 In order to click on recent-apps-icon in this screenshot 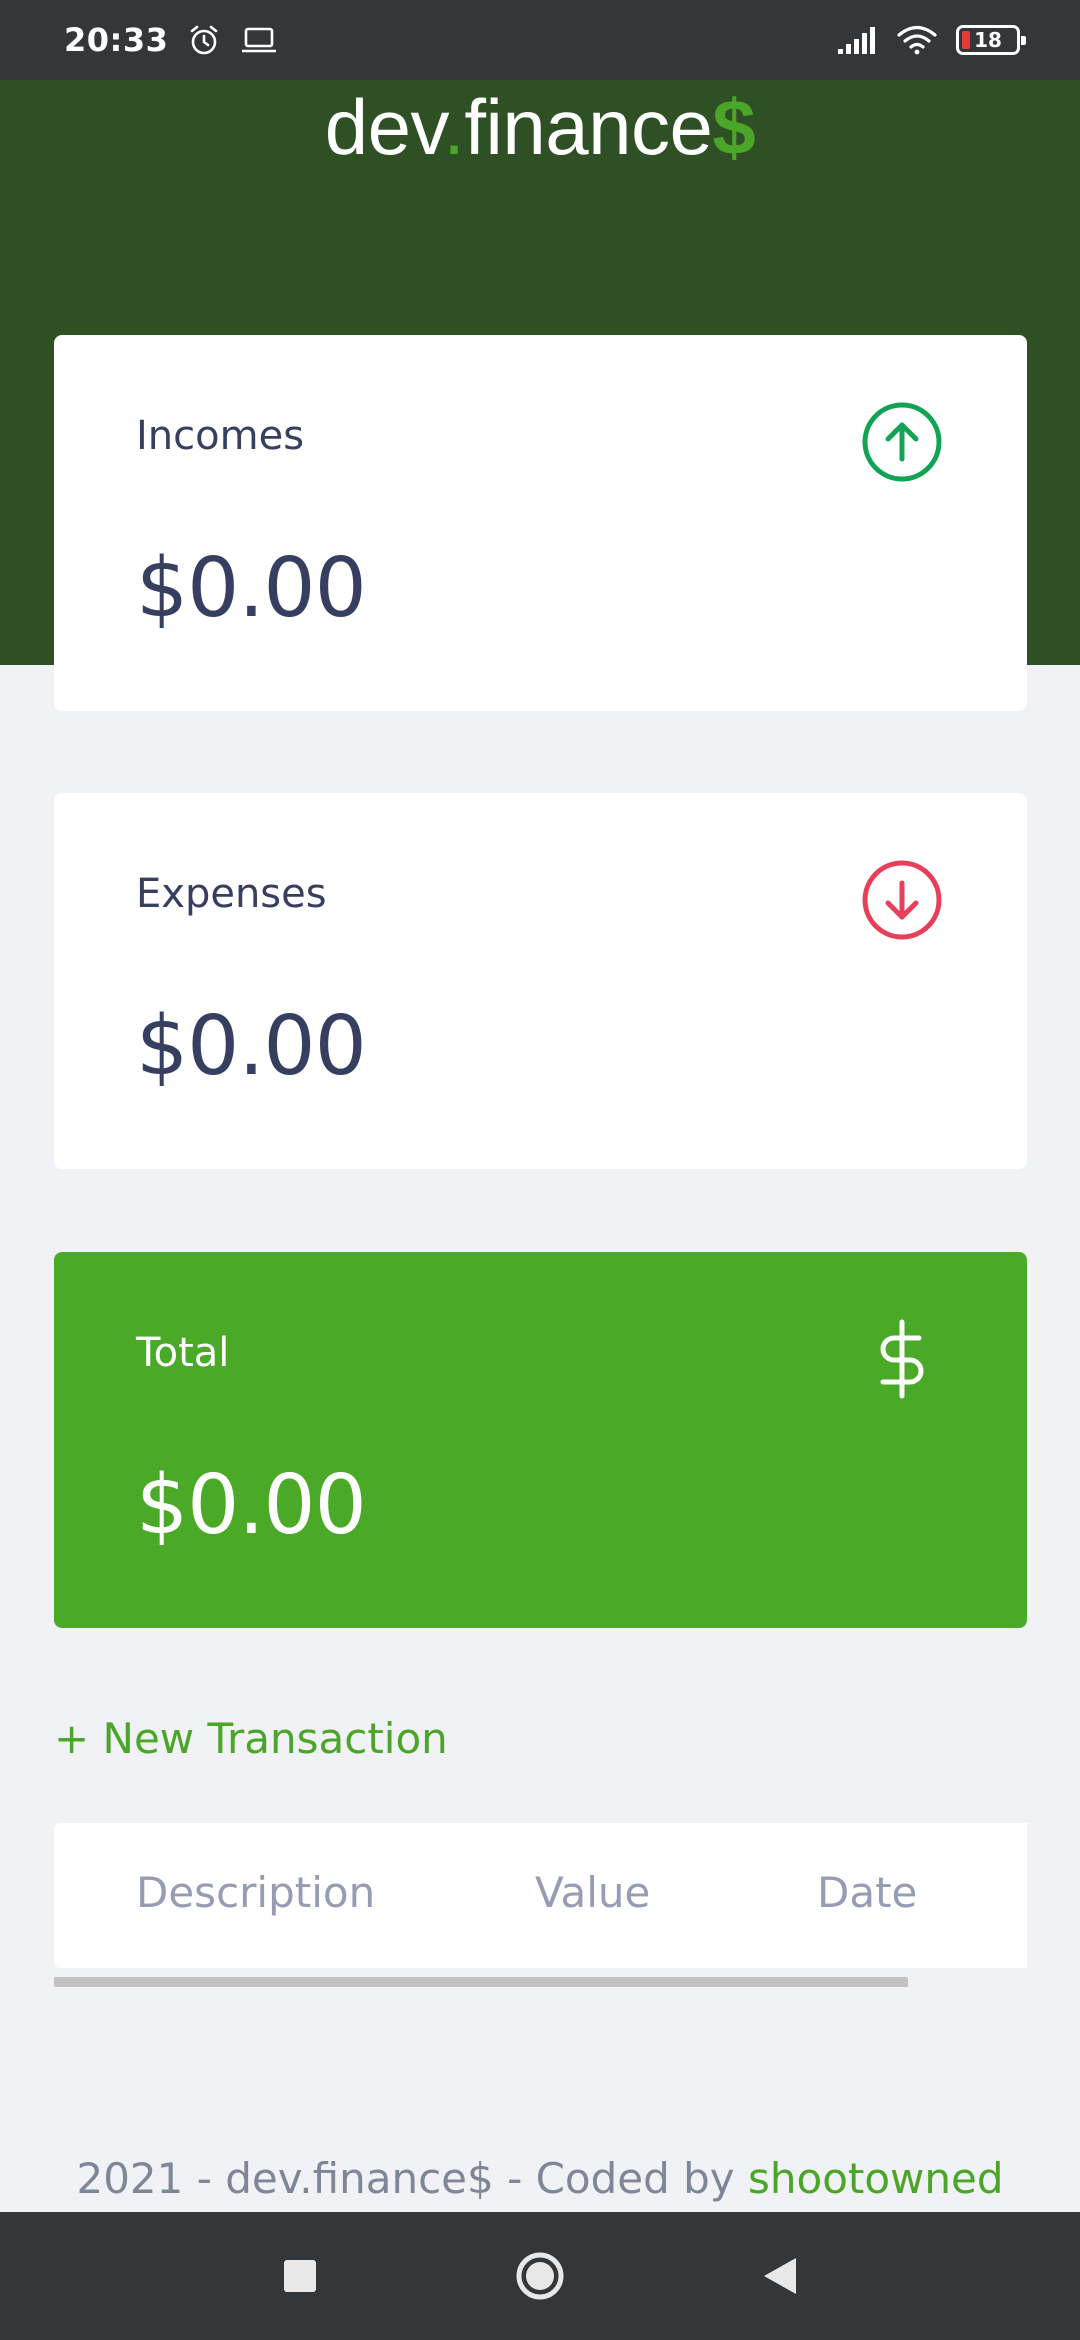, I will do `click(300, 2276)`.